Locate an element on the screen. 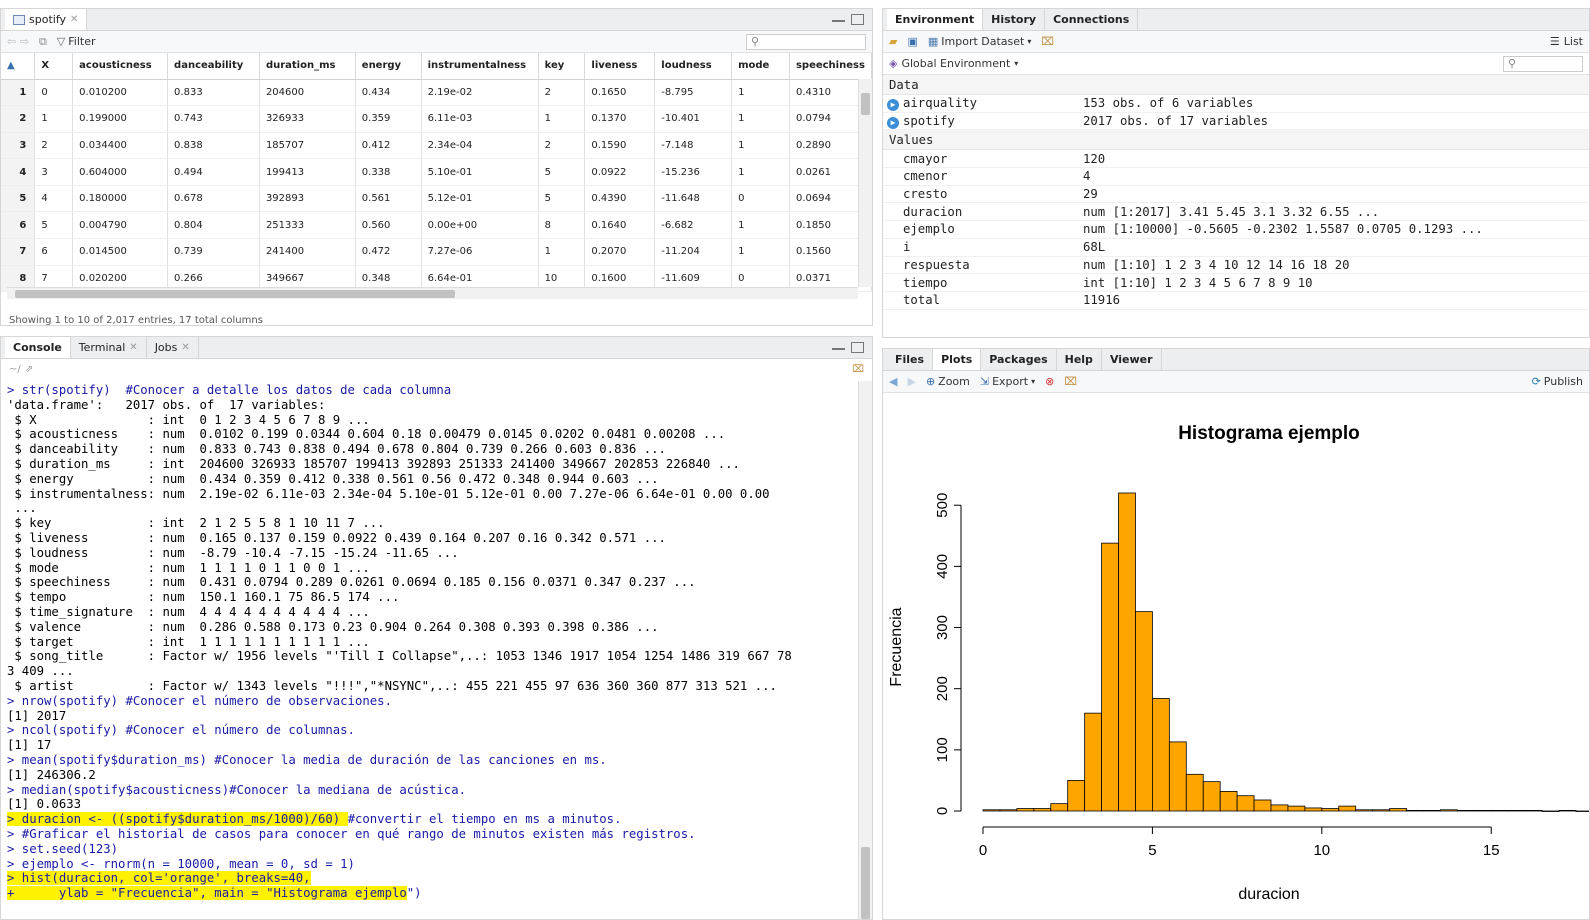 The height and width of the screenshot is (920, 1590). filter-button: ▽ Filter is located at coordinates (76, 41).